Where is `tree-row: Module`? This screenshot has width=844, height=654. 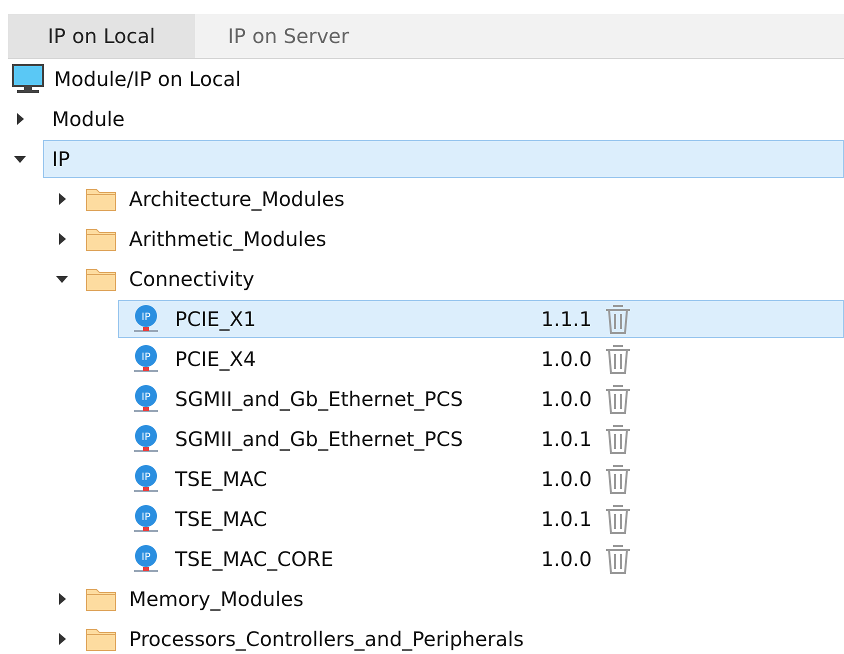 tree-row: Module is located at coordinates (443, 119).